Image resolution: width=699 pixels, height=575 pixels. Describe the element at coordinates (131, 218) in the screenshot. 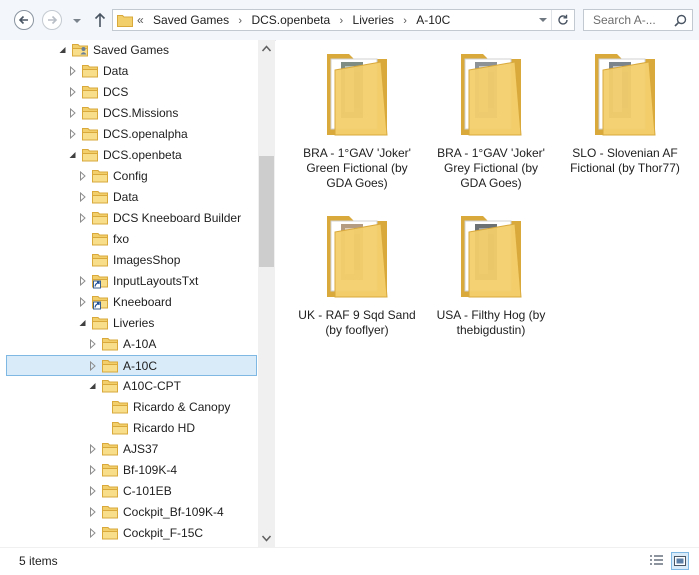

I see `tree-item: DCS Kneeboard Builder` at that location.